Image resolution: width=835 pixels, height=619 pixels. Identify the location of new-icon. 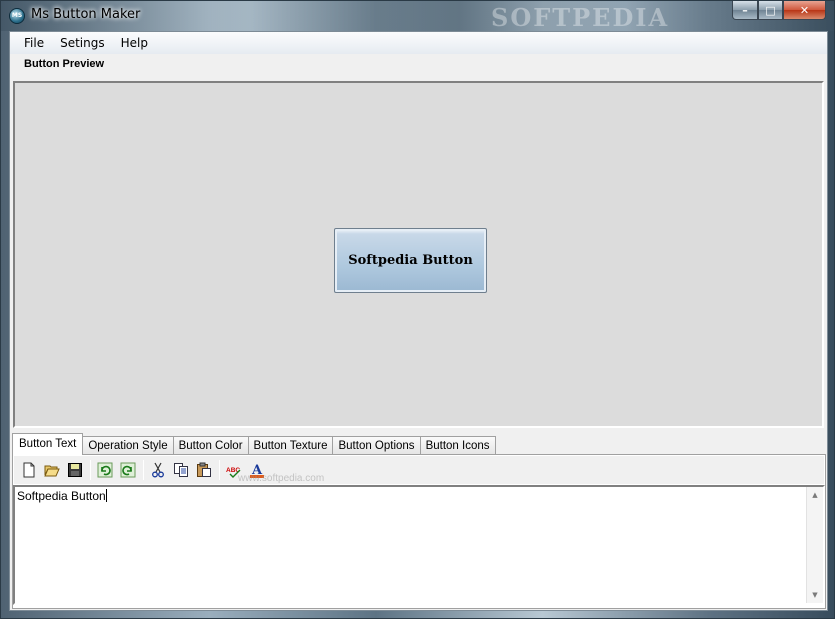
(29, 470).